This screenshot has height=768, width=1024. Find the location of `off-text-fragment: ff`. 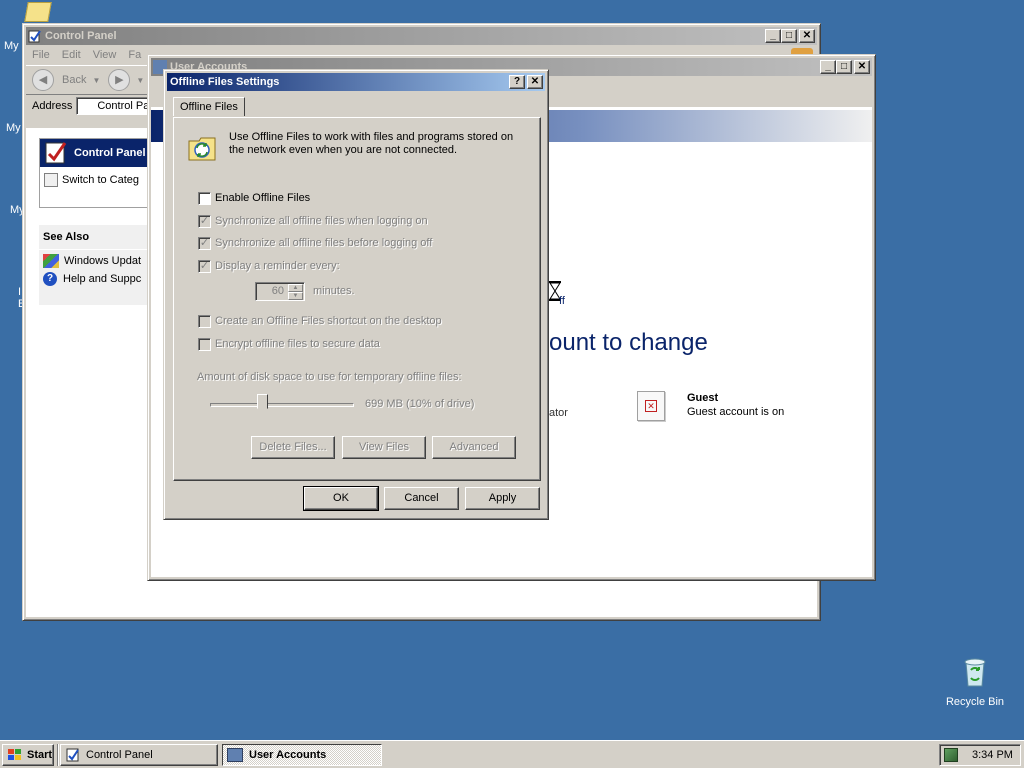

off-text-fragment: ff is located at coordinates (562, 301).